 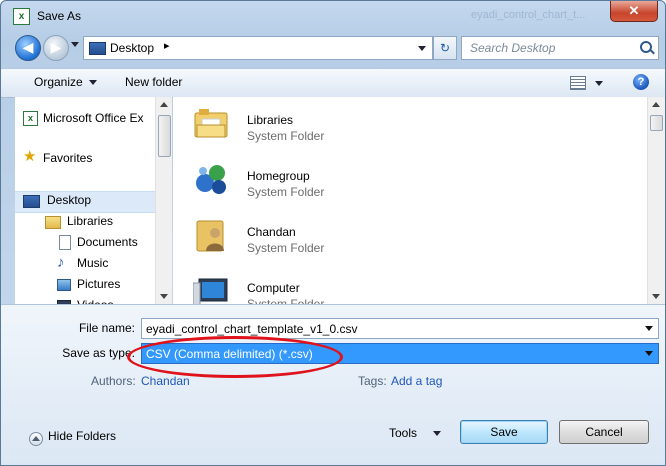 What do you see at coordinates (560, 48) in the screenshot?
I see `search-input: Search Desktop` at bounding box center [560, 48].